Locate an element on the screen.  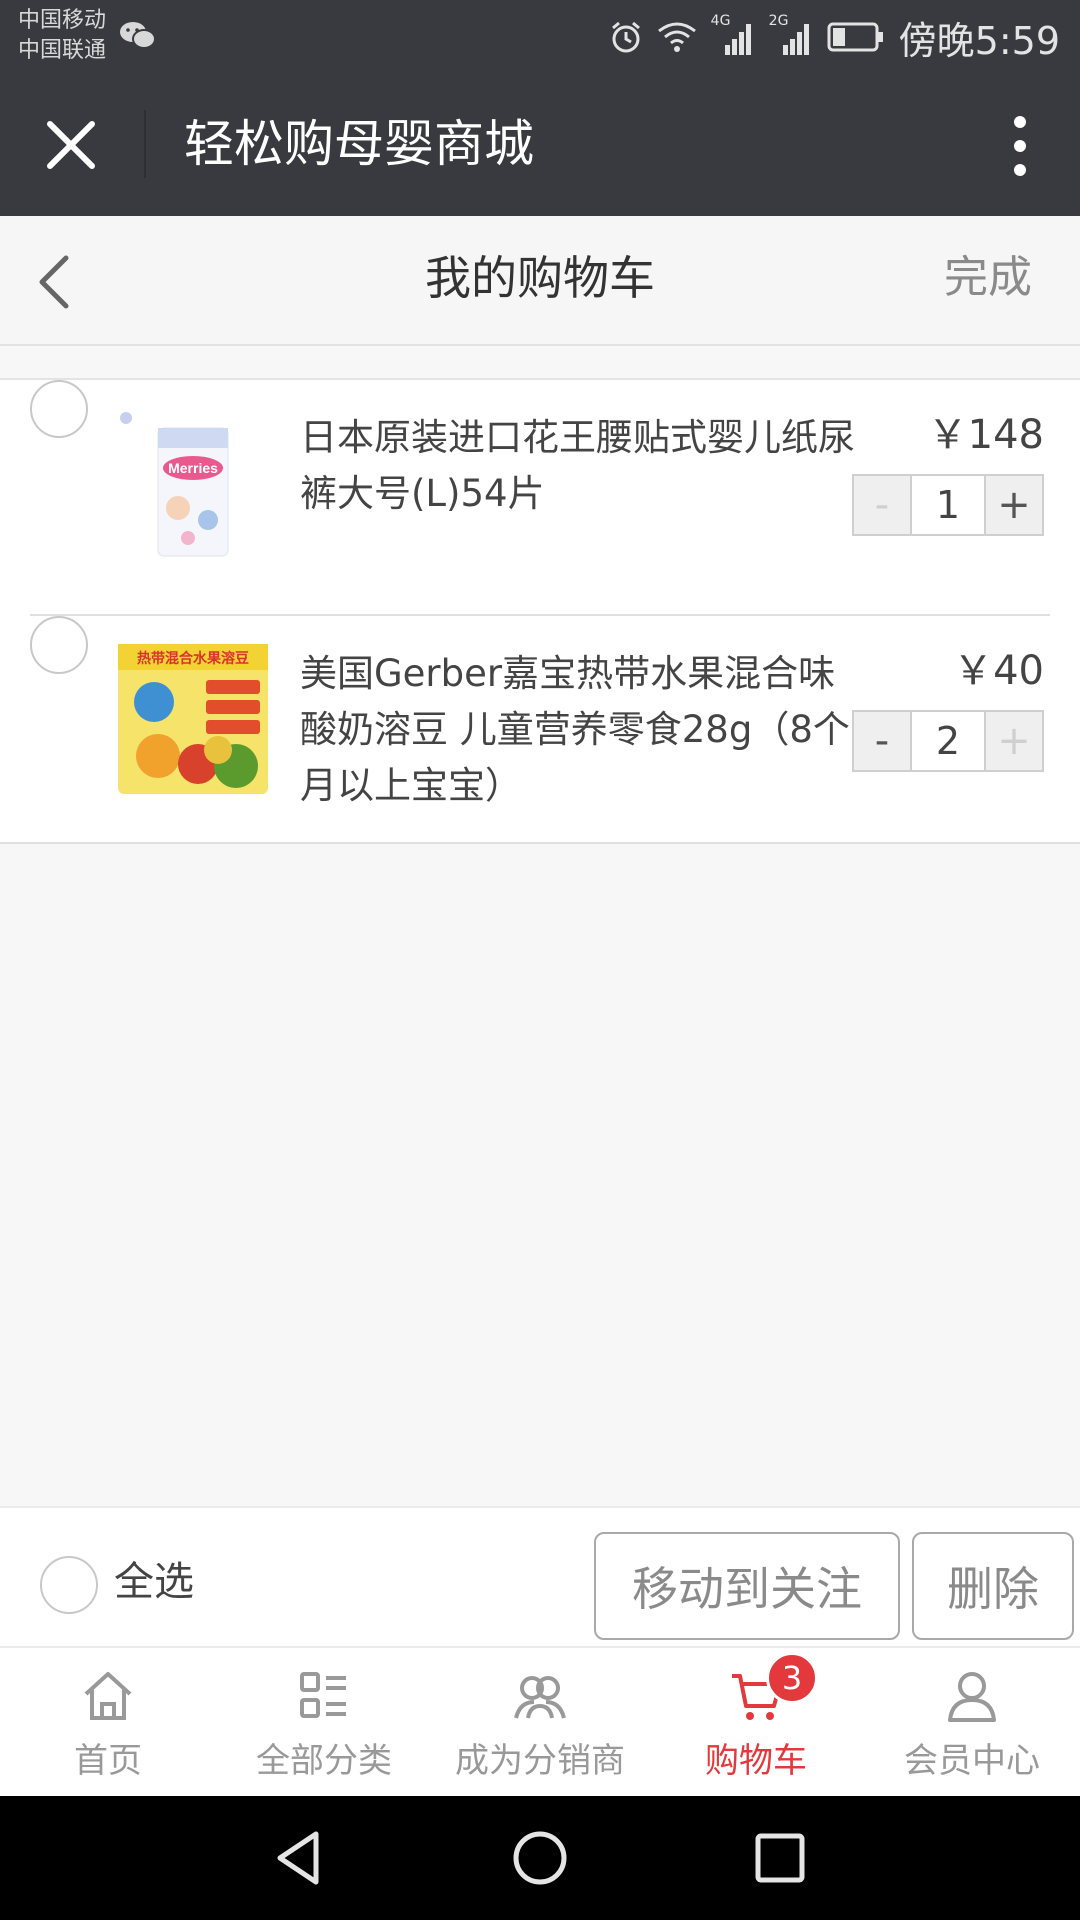
tab-distributor-label: 成为分销商 is located at coordinates (540, 1761).